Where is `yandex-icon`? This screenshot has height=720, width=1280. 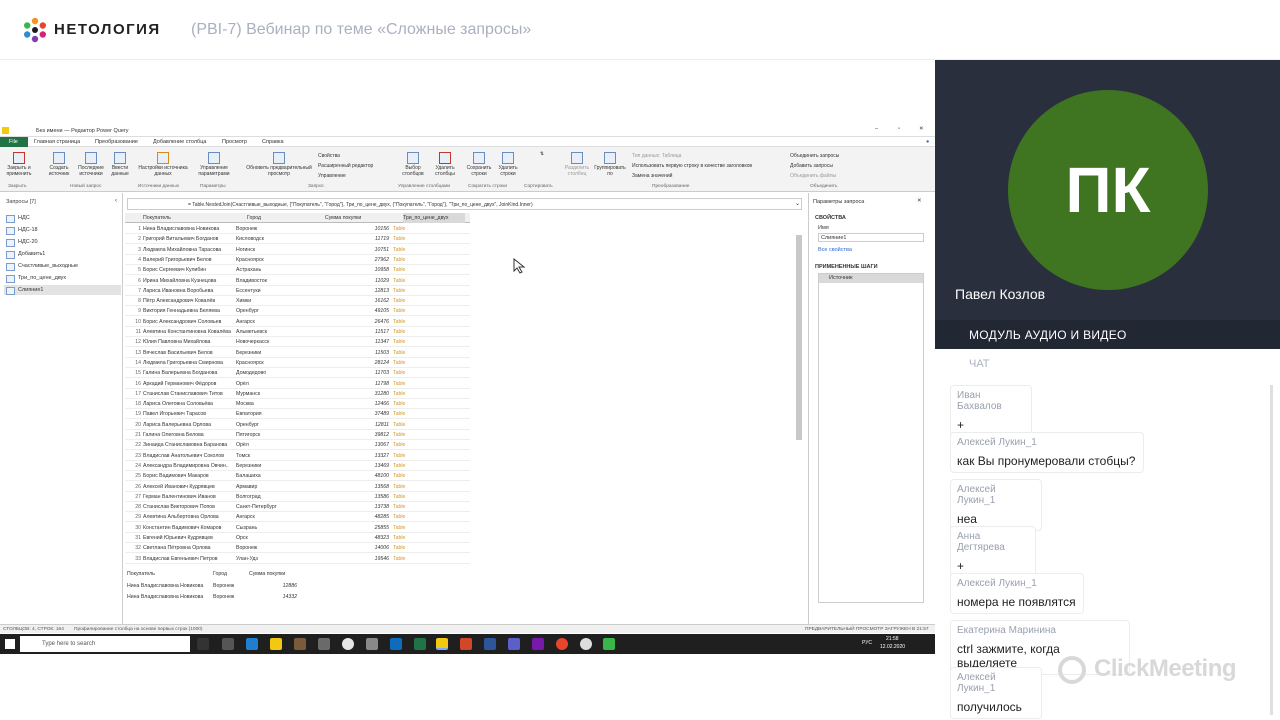
yandex-icon is located at coordinates (348, 644).